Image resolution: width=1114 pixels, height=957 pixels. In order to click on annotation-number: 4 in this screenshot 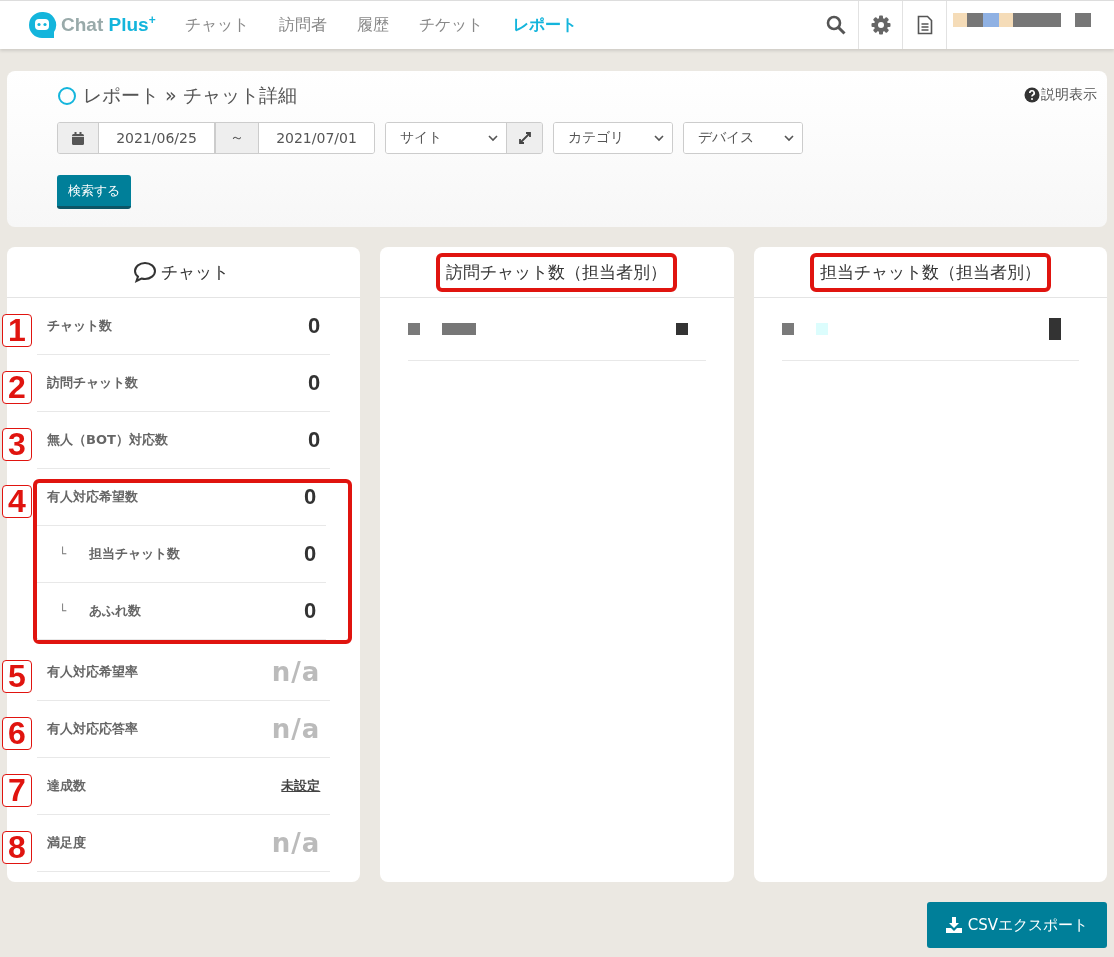, I will do `click(17, 501)`.